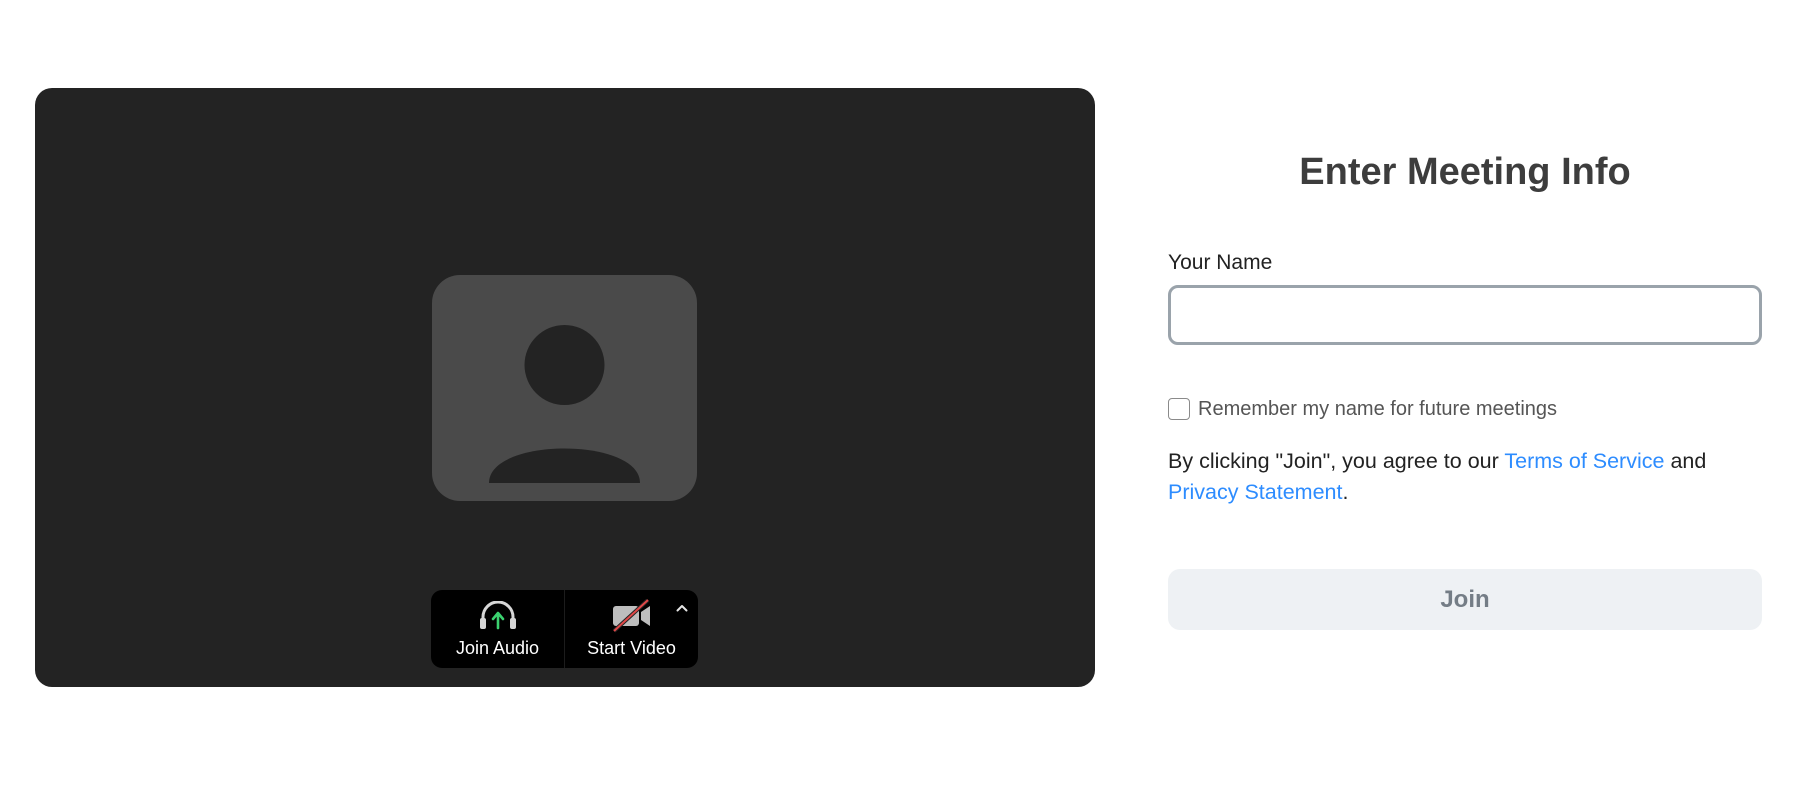 This screenshot has height=803, width=1805. Describe the element at coordinates (1336, 461) in the screenshot. I see `agree-prefix: By clicking "Join", you agree to our` at that location.